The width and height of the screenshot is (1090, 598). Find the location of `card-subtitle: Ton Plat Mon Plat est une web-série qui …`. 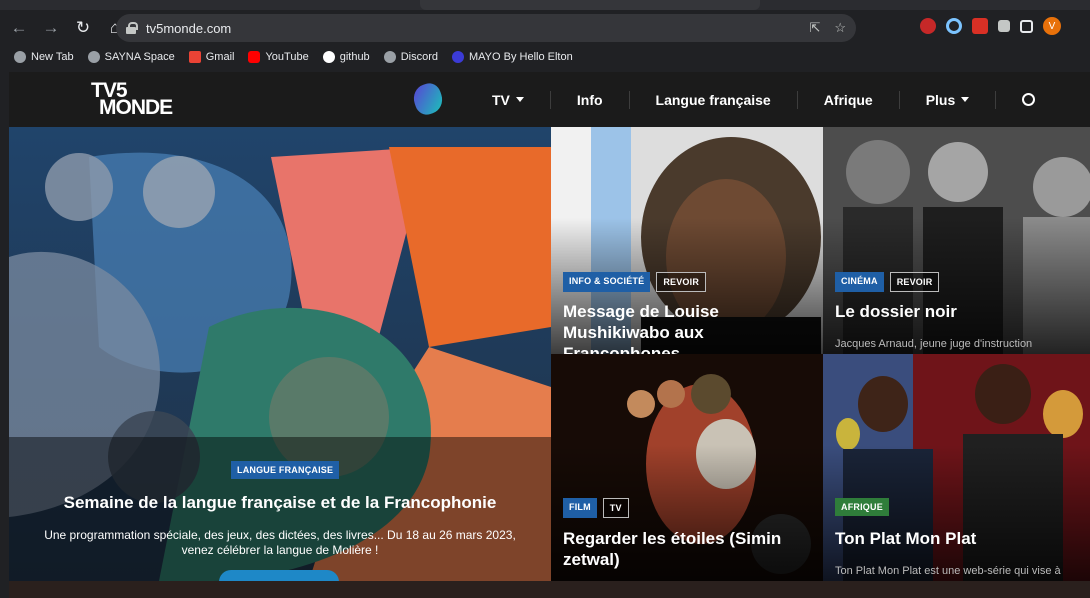

card-subtitle: Ton Plat Mon Plat est une web-série qui … is located at coordinates (948, 571).